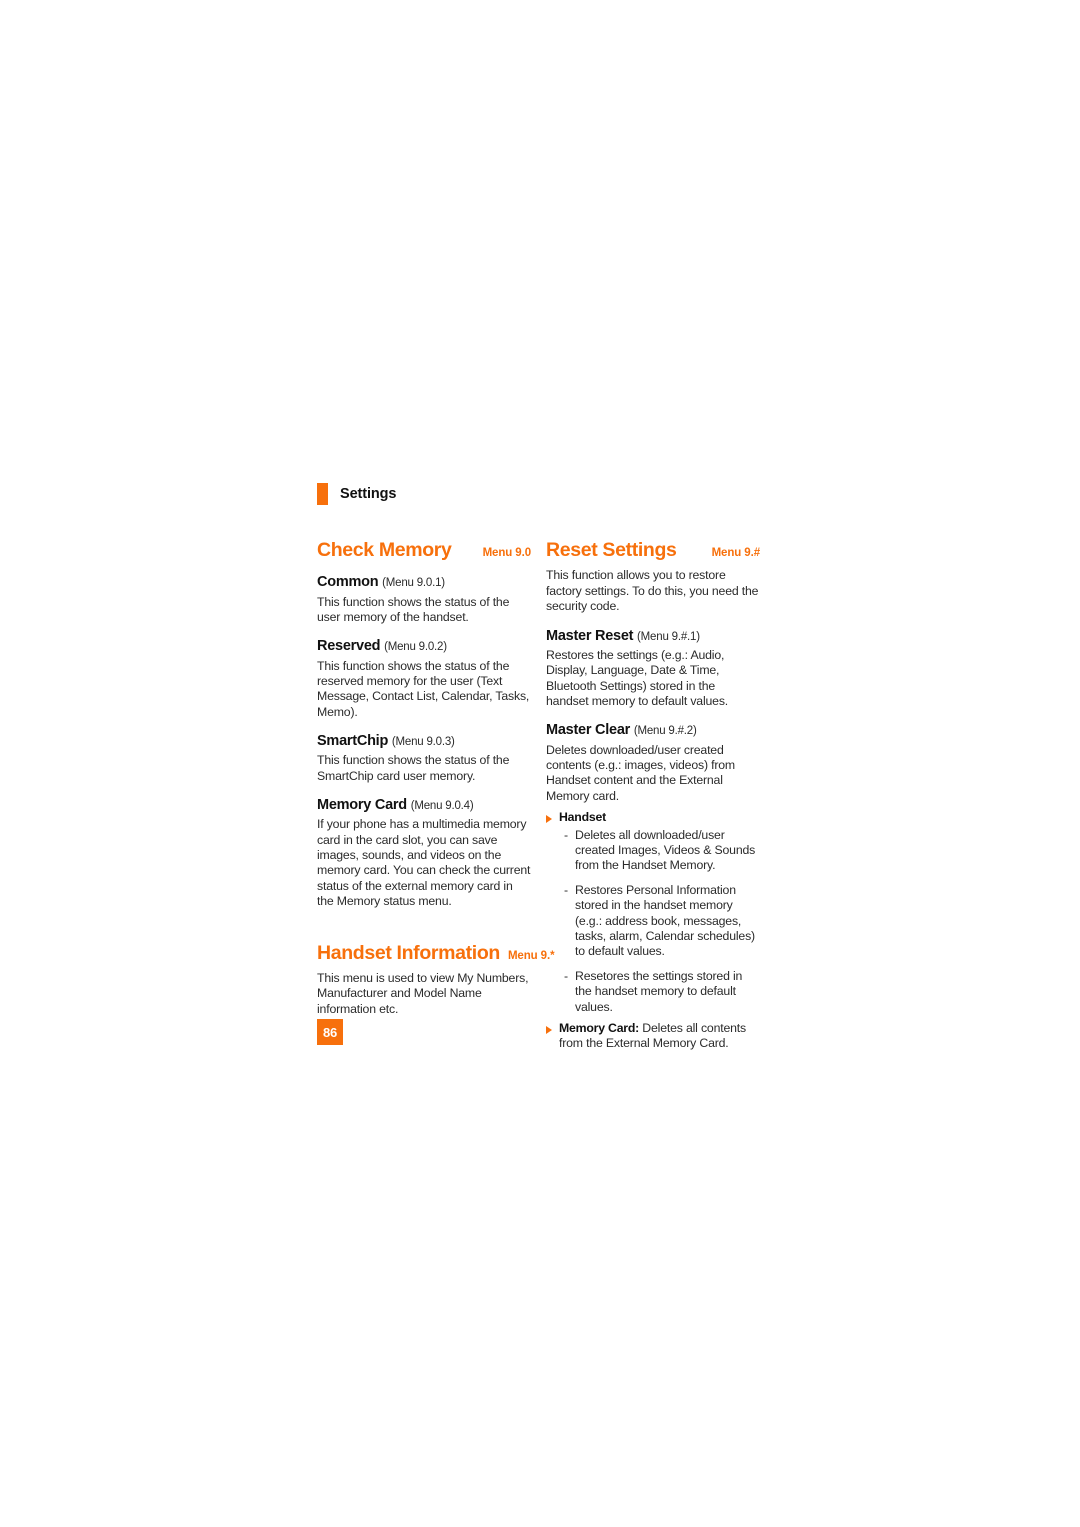  Describe the element at coordinates (665, 731) in the screenshot. I see `subheading-ref: (Menu 9.#.2)` at that location.